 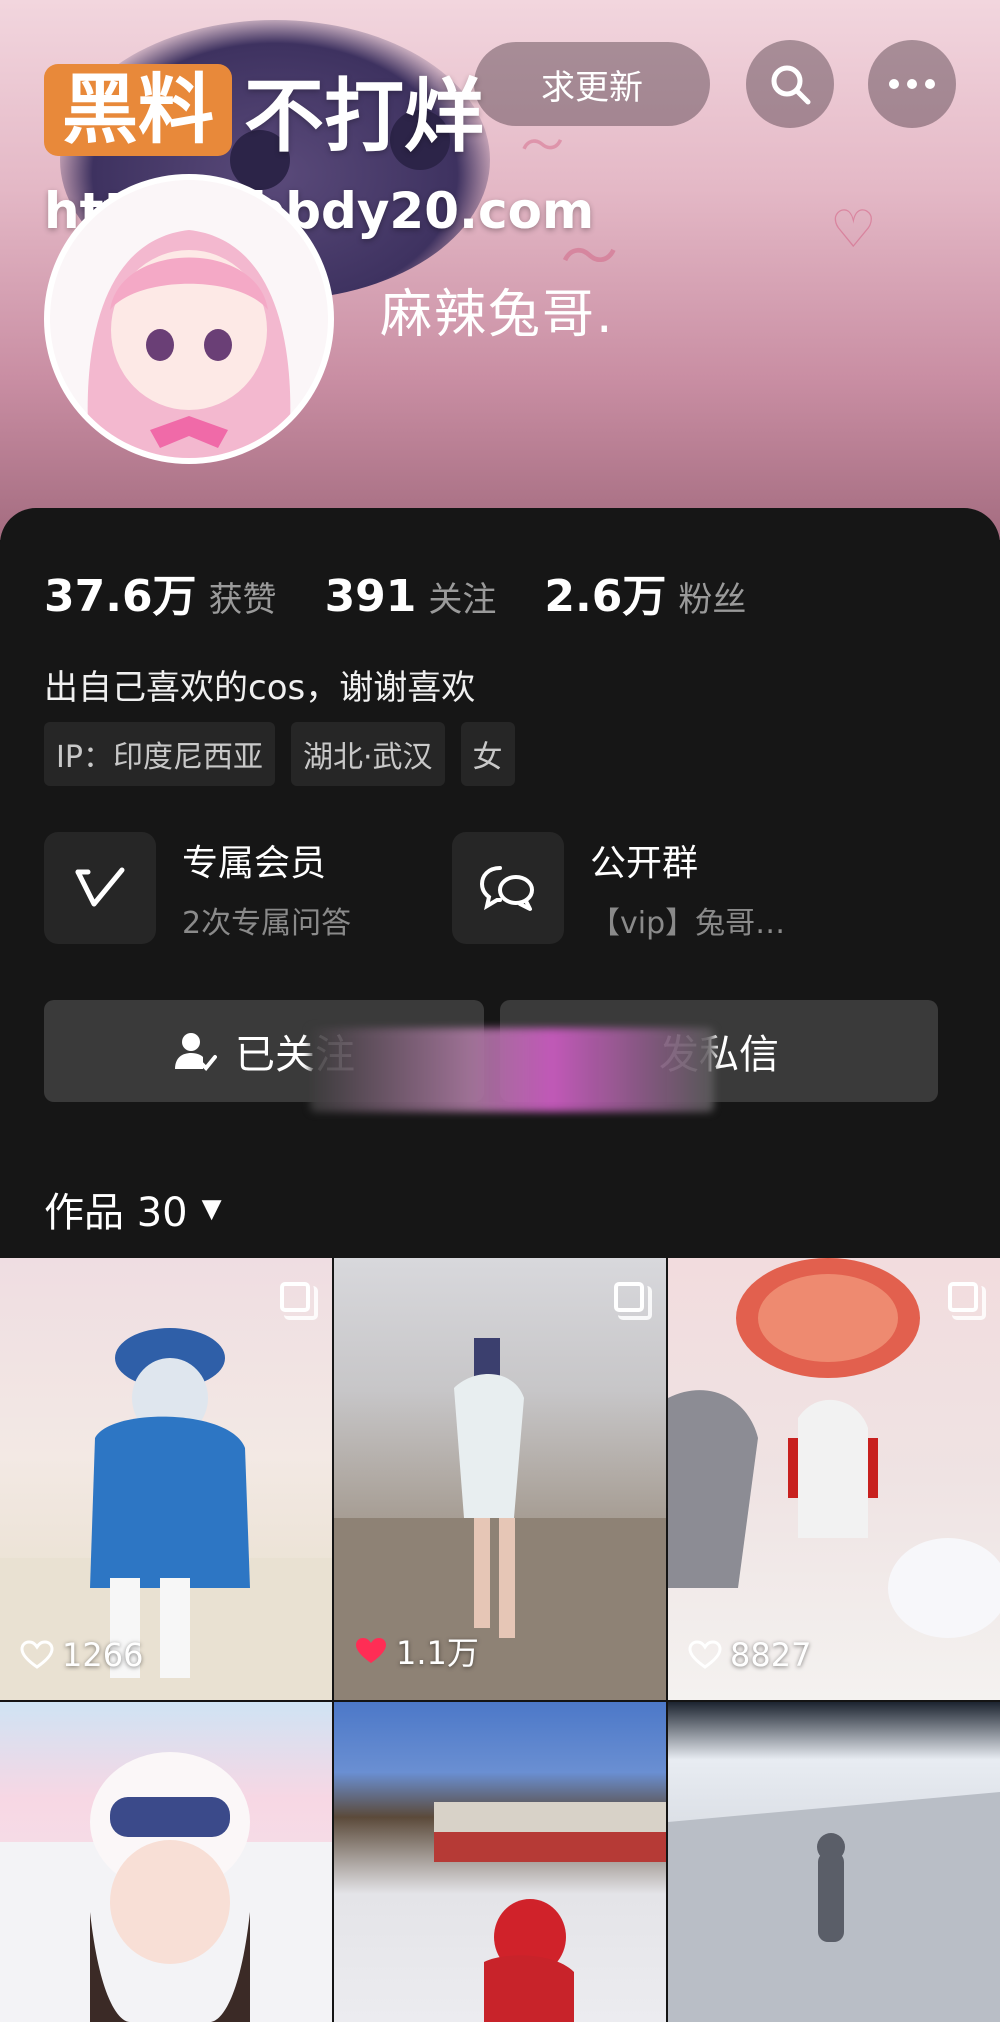 What do you see at coordinates (749, 1655) in the screenshot?
I see `like-count: 8827` at bounding box center [749, 1655].